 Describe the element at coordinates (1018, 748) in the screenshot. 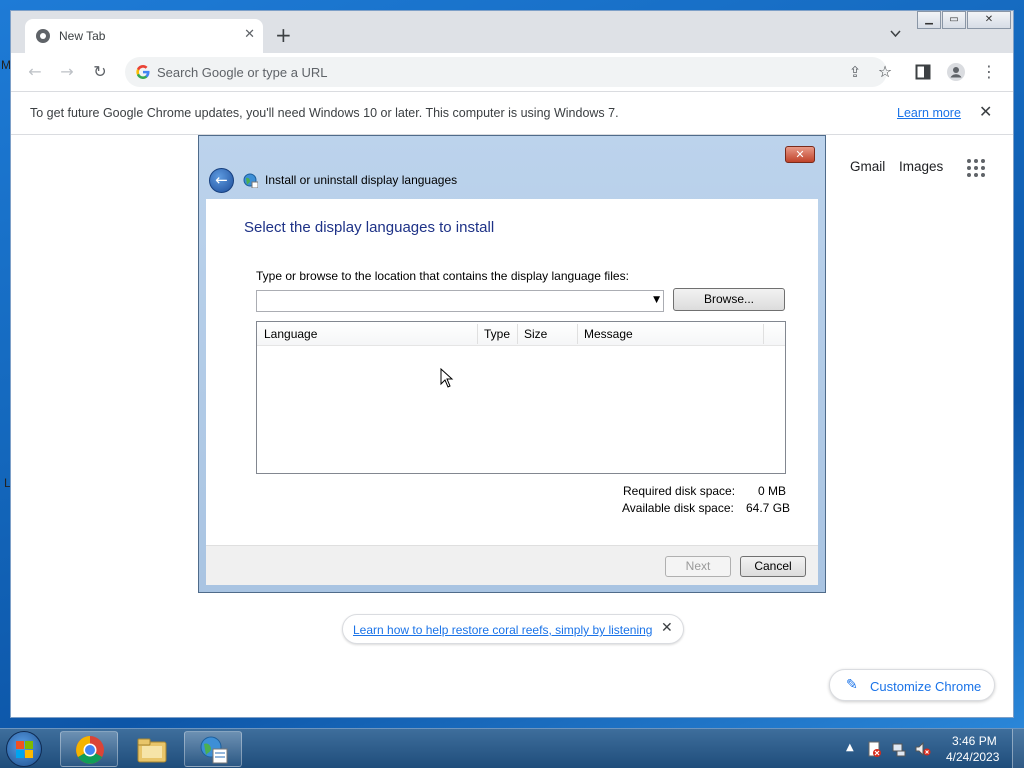

I see `show-desktop-button` at that location.